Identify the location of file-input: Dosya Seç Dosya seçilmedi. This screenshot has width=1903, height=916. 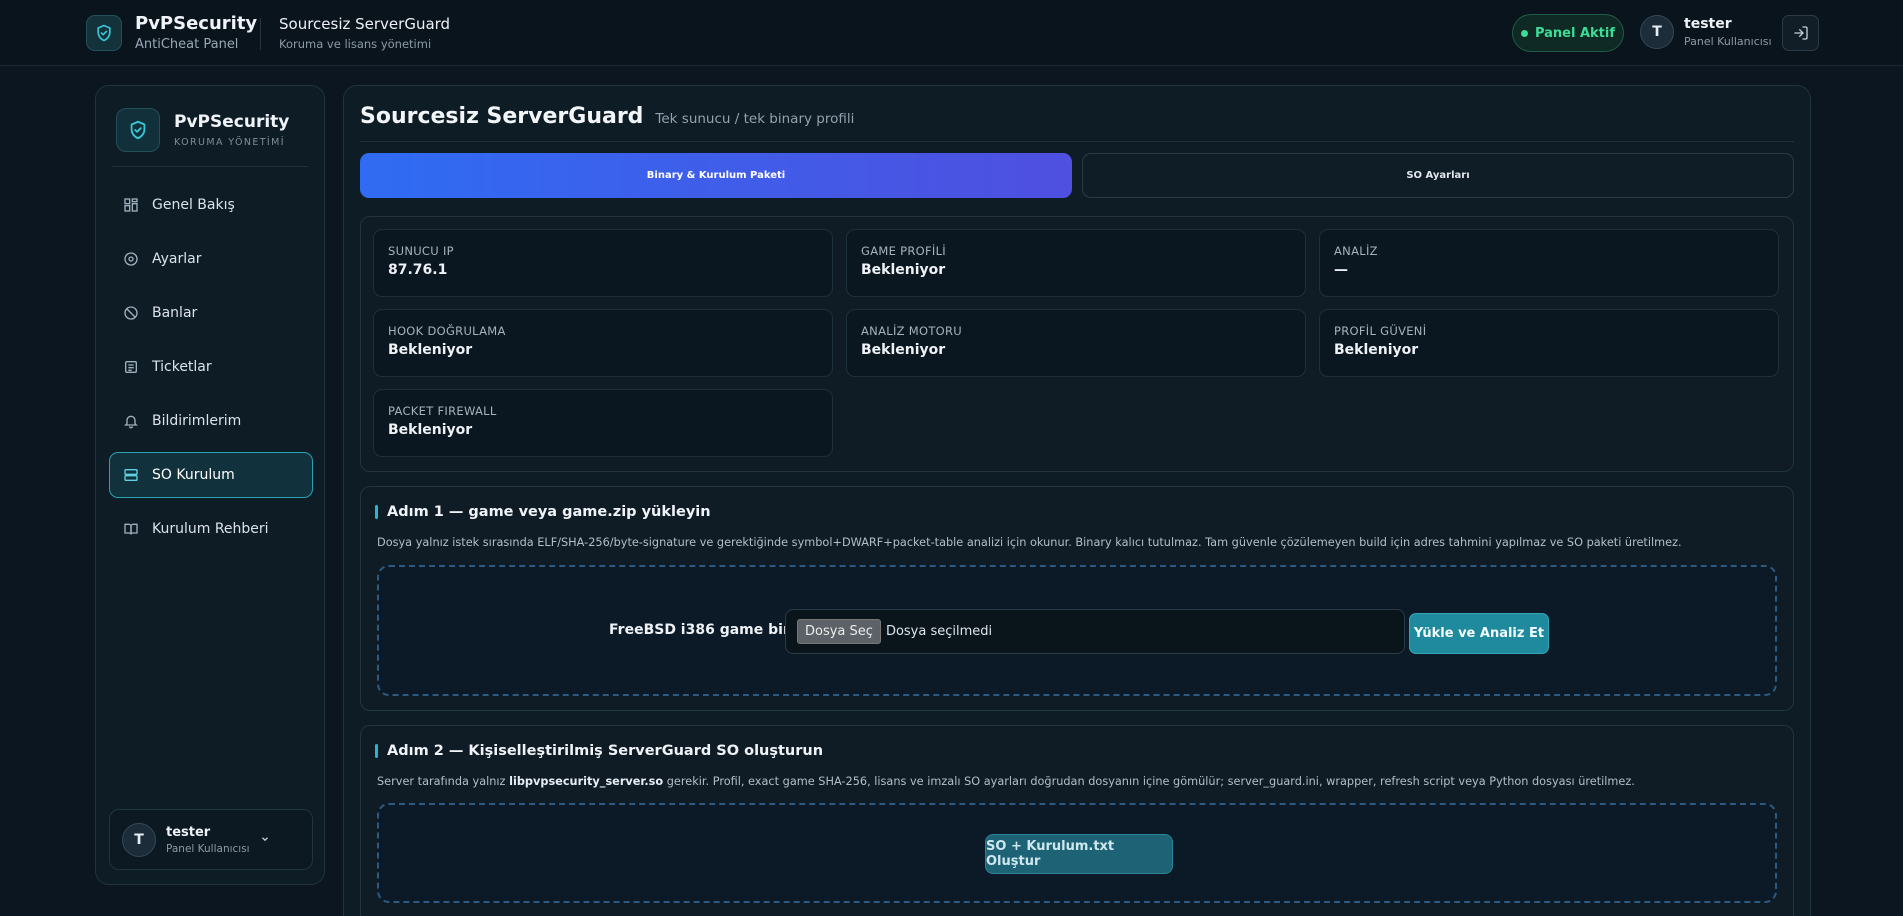
(1095, 631).